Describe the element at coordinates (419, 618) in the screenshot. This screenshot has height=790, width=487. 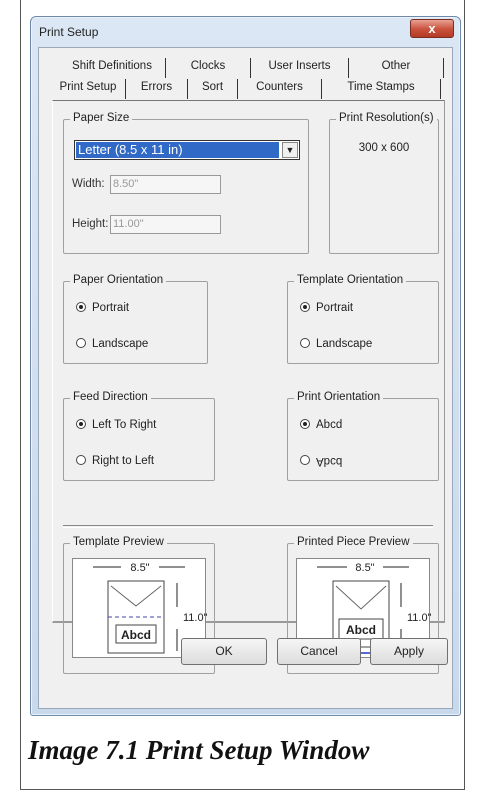
I see `printed-height-label: 11.0"` at that location.